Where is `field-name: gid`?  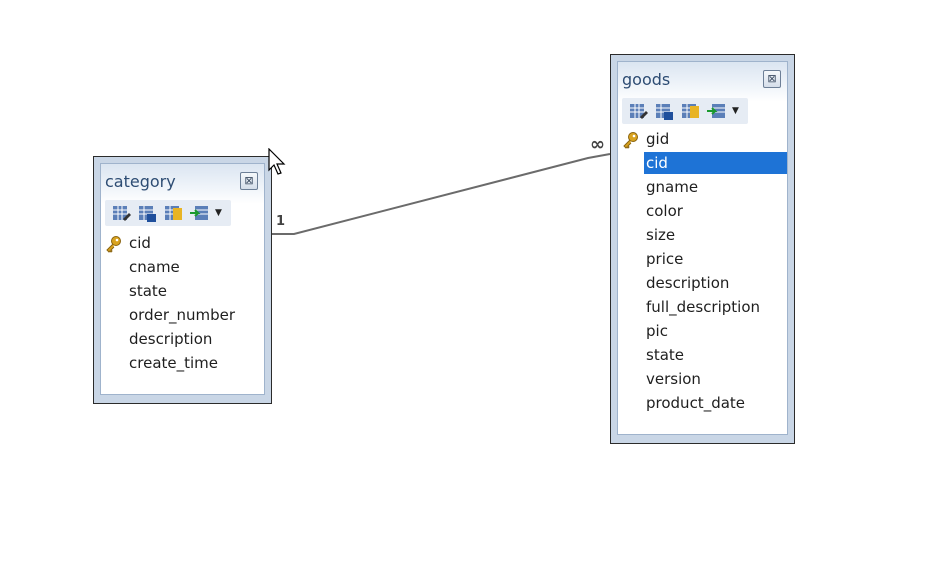
field-name: gid is located at coordinates (658, 139).